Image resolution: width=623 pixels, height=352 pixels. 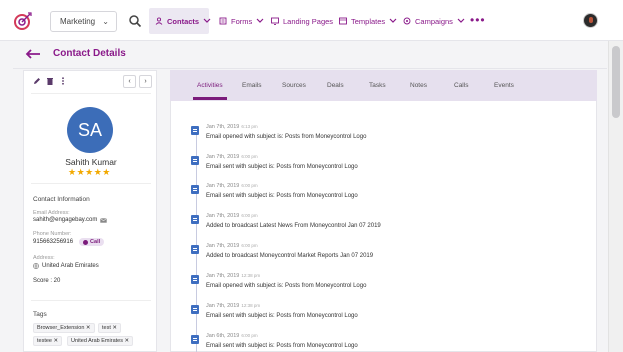 I want to click on globe-icon, so click(x=36, y=266).